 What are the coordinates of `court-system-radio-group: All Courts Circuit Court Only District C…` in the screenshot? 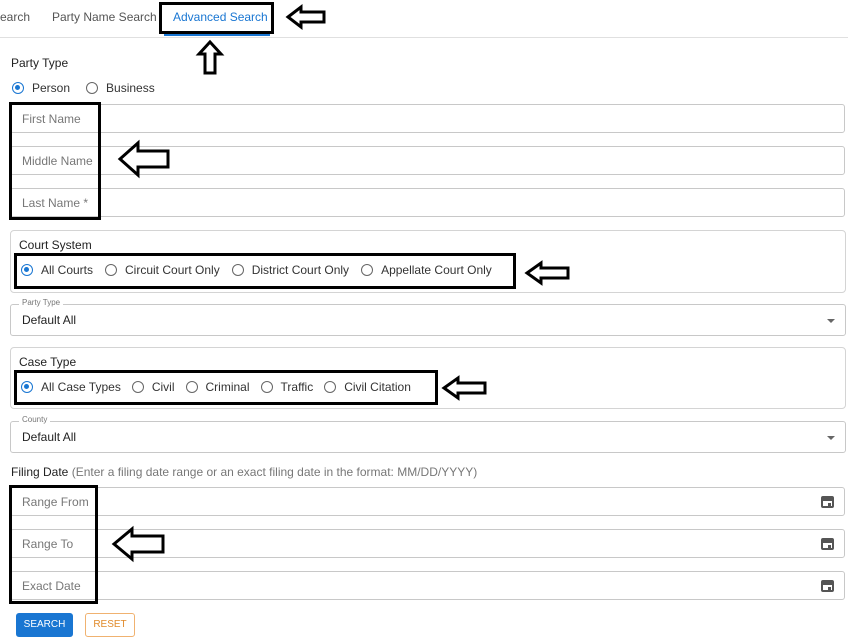 It's located at (256, 270).